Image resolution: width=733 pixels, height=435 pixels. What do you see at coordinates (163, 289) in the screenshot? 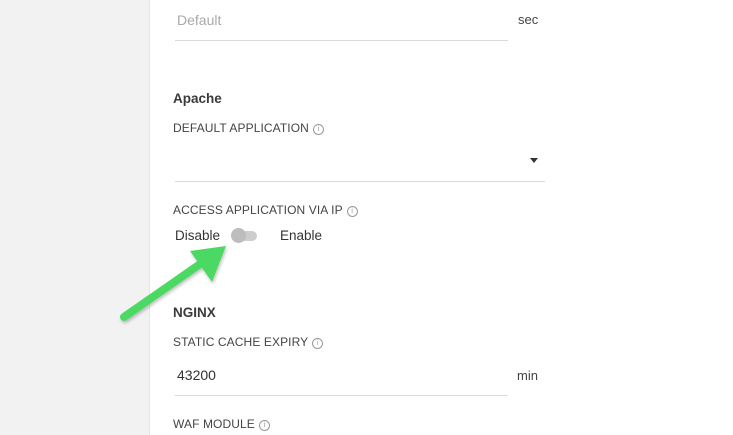
I see `arrow-shaft` at bounding box center [163, 289].